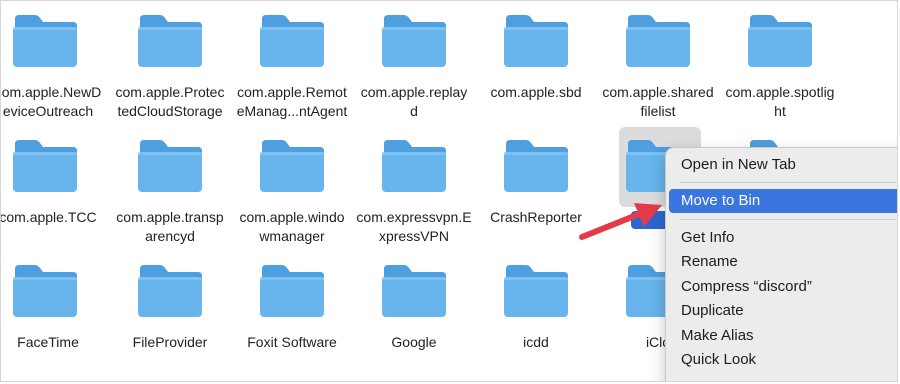 The width and height of the screenshot is (900, 384). What do you see at coordinates (414, 226) in the screenshot?
I see `folder-label: com.expressvpn.E xpressVPN` at bounding box center [414, 226].